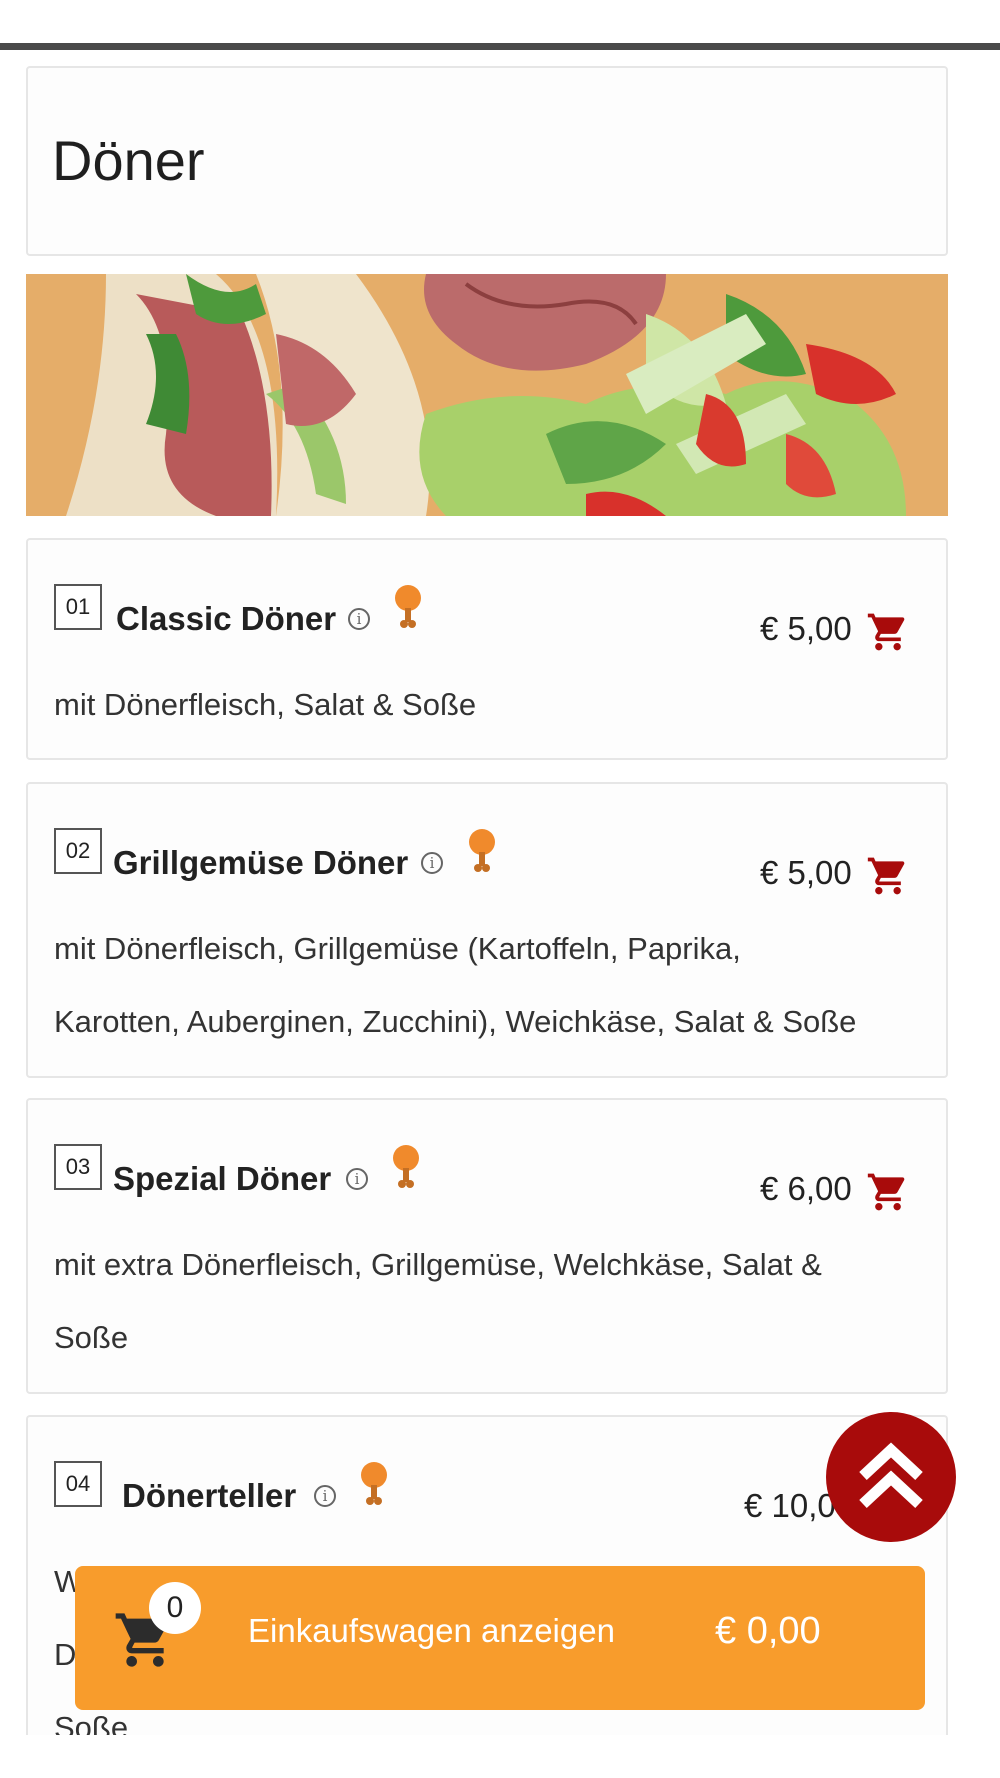 The height and width of the screenshot is (1778, 1000). I want to click on item-name: Spezial Döner, so click(222, 1179).